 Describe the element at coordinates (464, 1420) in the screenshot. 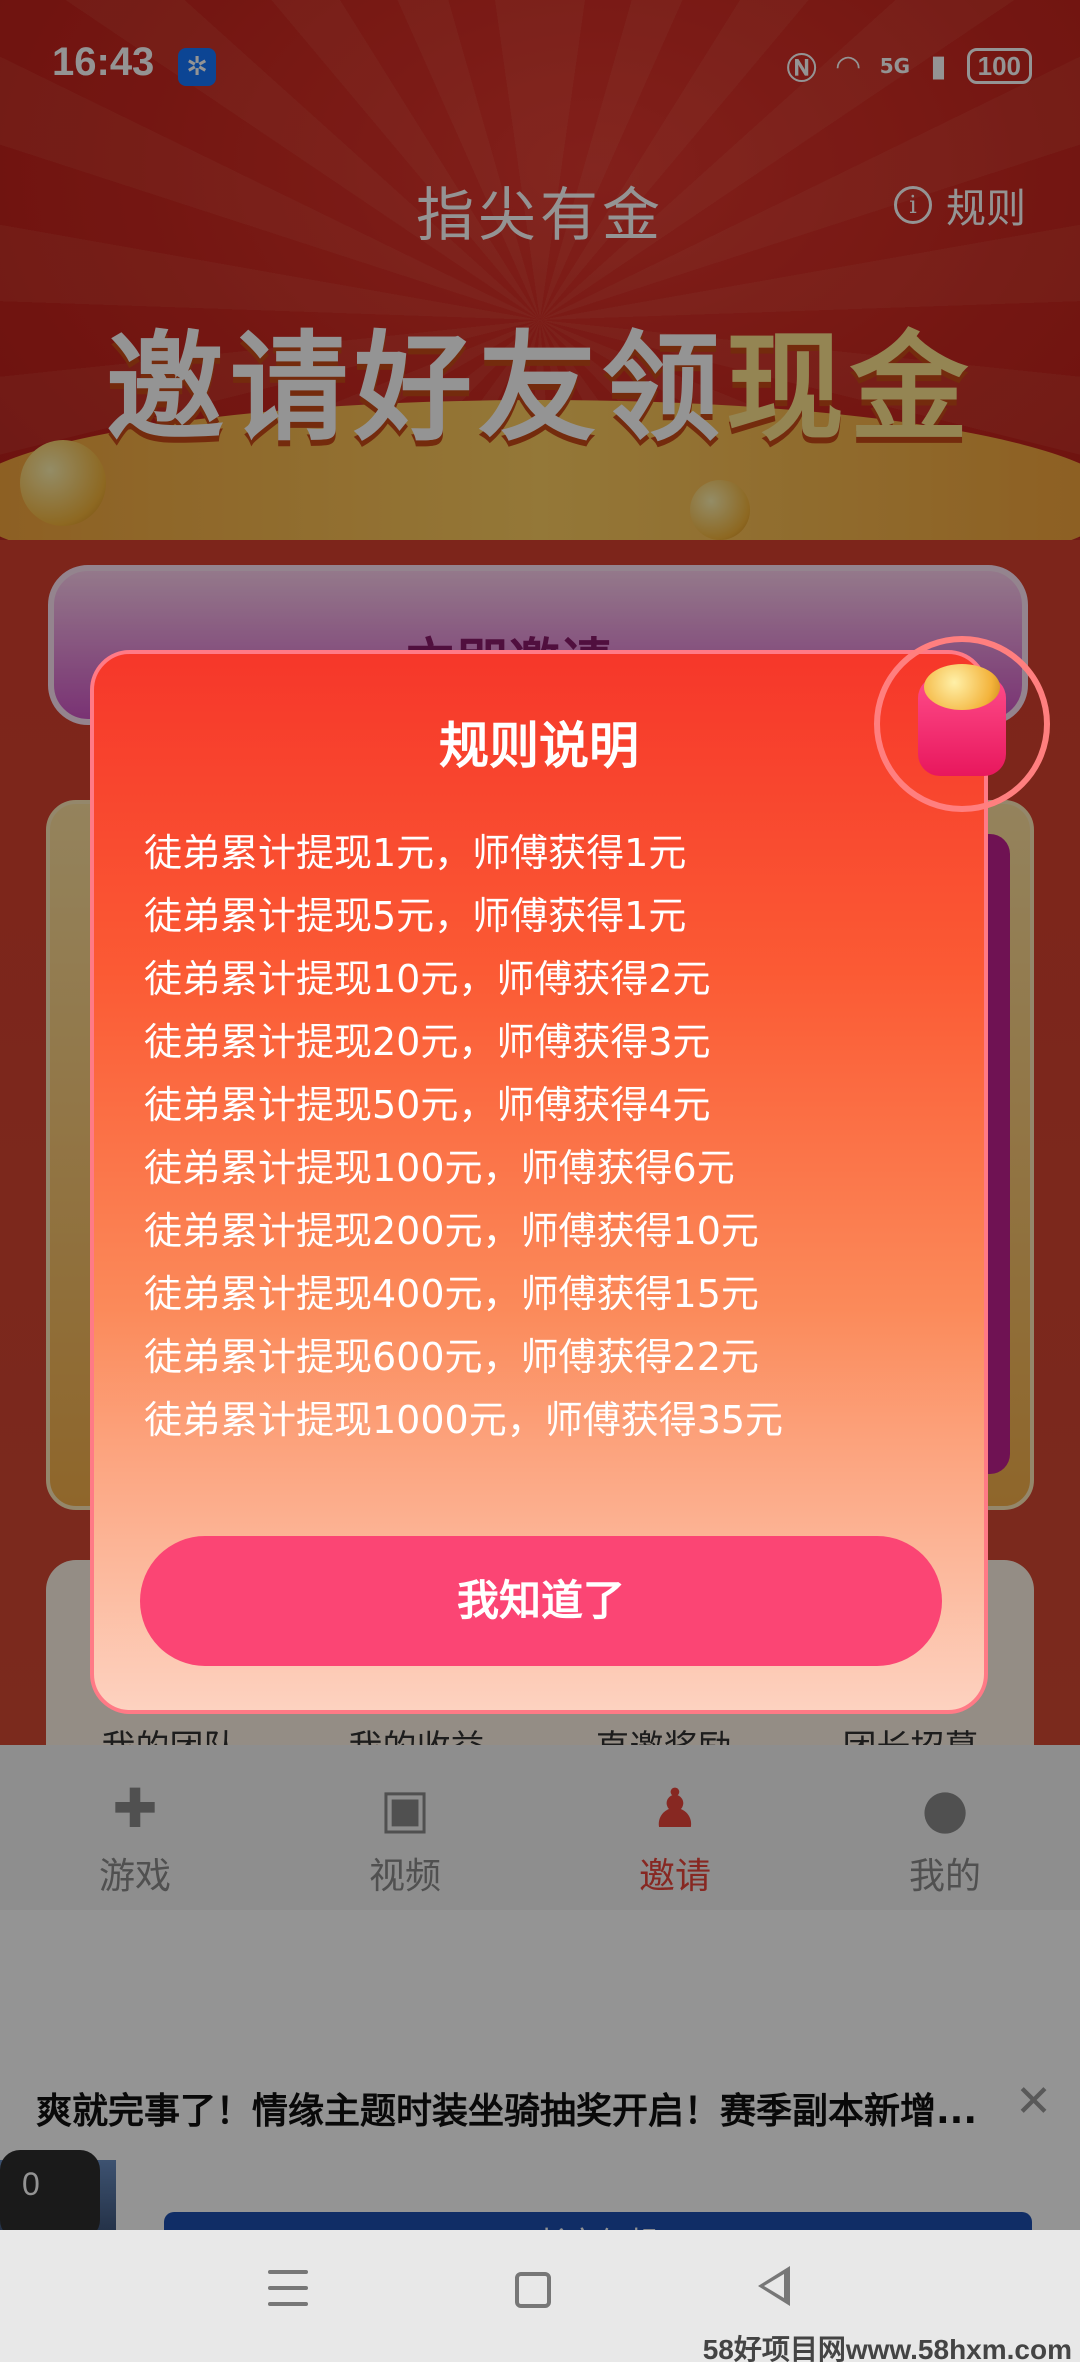

I see `rule-item: 徒弟累计提现1000元，师傅获得35元` at that location.